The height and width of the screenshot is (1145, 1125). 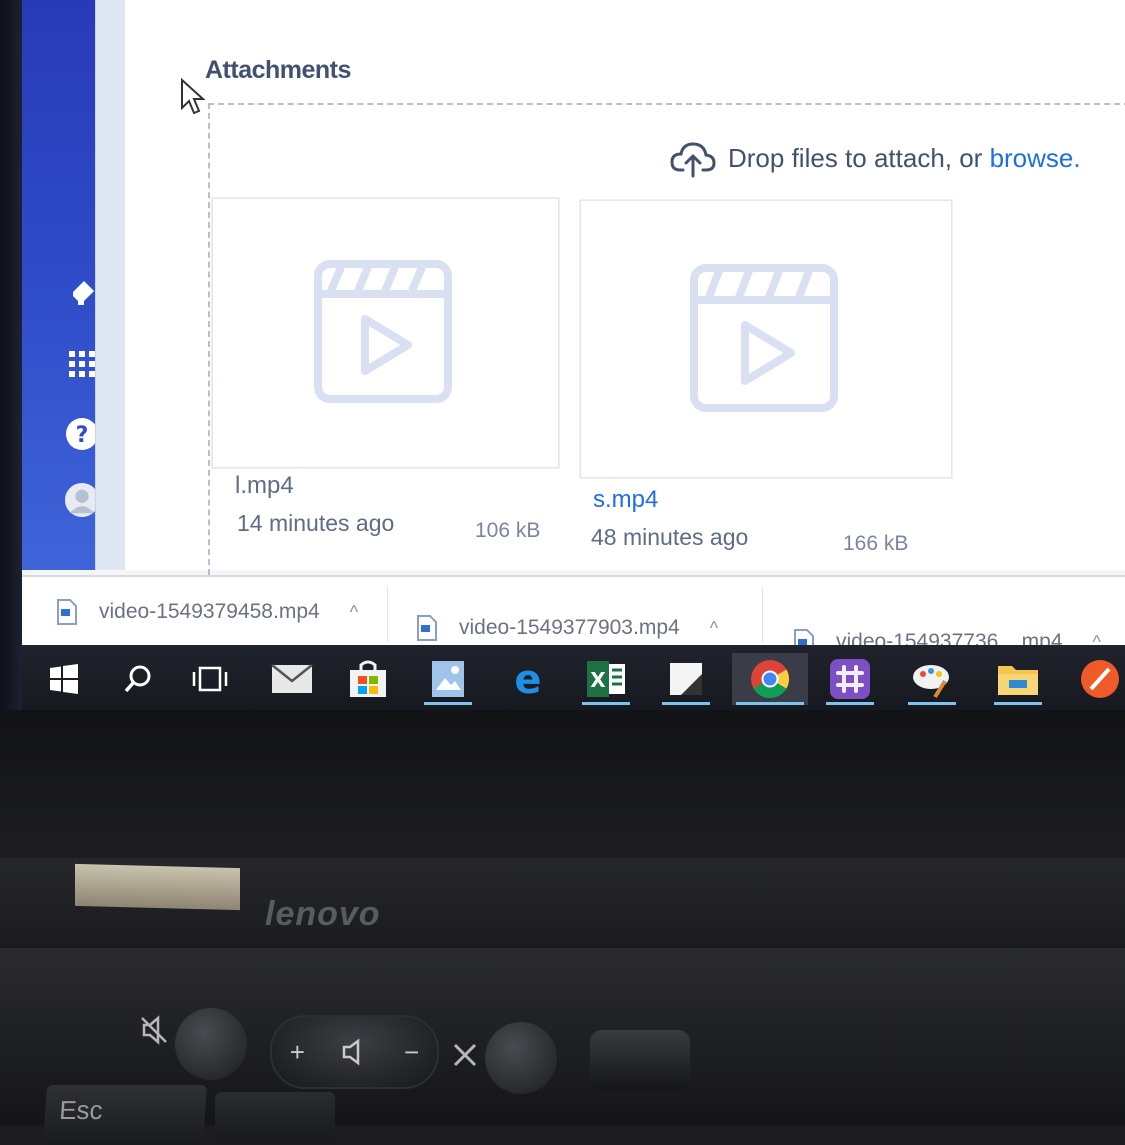 I want to click on svg-text: e, so click(x=527, y=679).